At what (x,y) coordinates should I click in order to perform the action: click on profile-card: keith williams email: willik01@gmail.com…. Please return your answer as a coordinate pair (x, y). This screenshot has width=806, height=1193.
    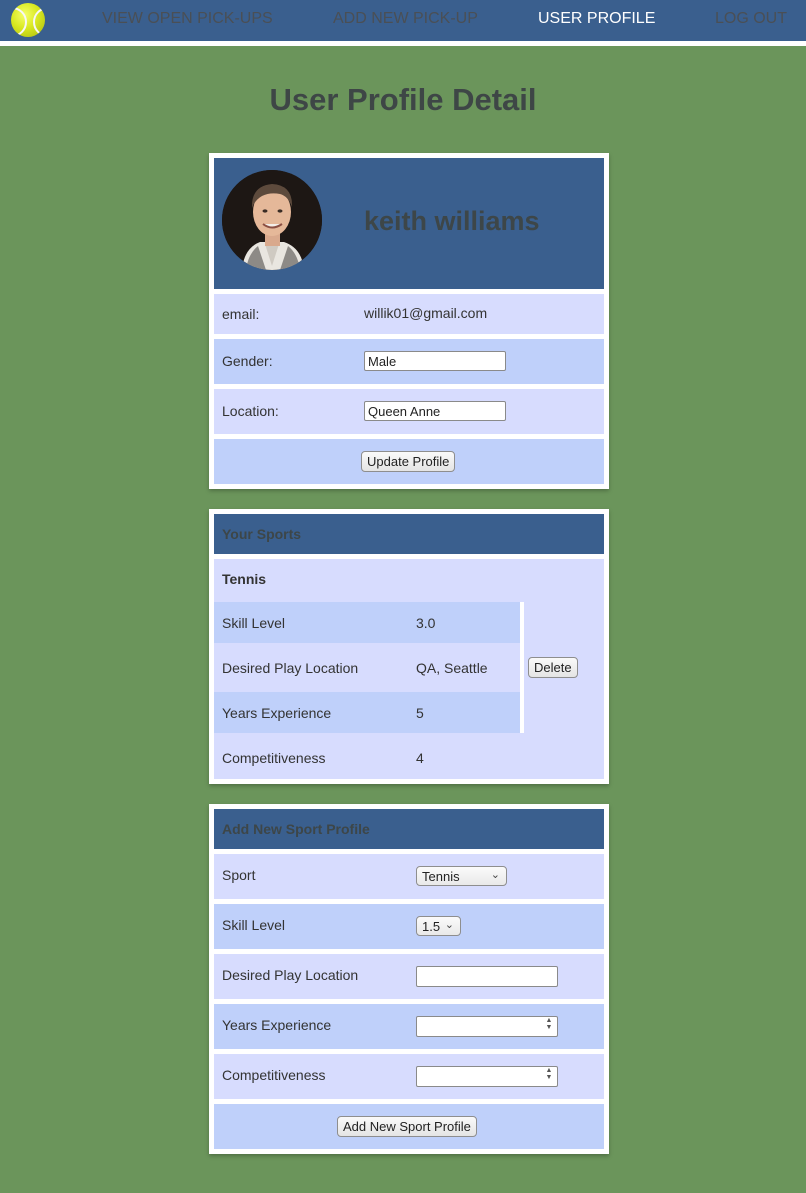
    Looking at the image, I should click on (409, 321).